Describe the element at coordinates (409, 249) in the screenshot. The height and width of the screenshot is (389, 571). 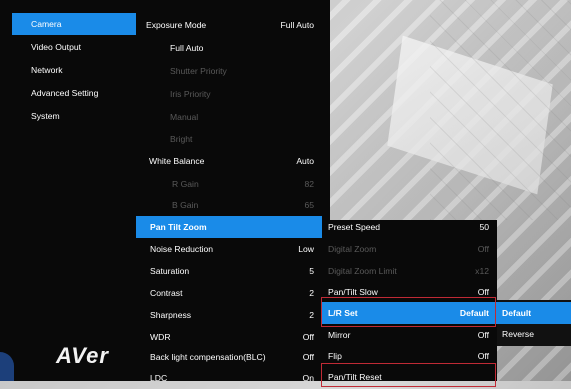
I see `digital-zoom-row: Digital Zoom Off` at that location.